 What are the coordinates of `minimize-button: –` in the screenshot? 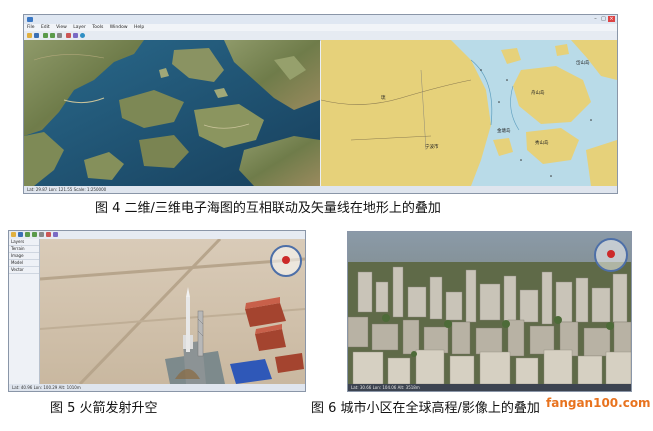 It's located at (595, 19).